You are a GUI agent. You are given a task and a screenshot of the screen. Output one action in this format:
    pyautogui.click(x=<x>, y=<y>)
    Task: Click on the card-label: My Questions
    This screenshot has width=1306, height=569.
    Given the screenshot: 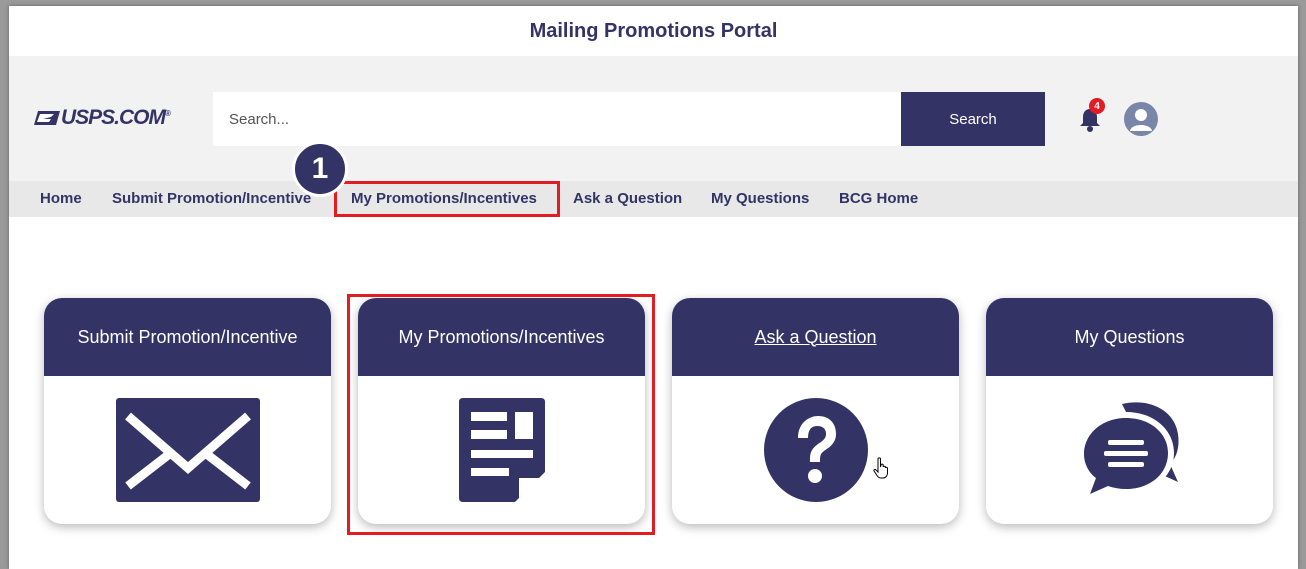 What is the action you would take?
    pyautogui.click(x=1129, y=336)
    